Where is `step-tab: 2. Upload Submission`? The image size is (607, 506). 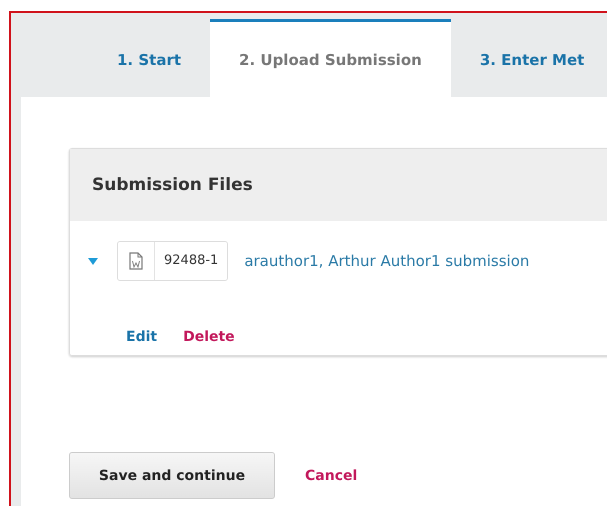 step-tab: 2. Upload Submission is located at coordinates (330, 58).